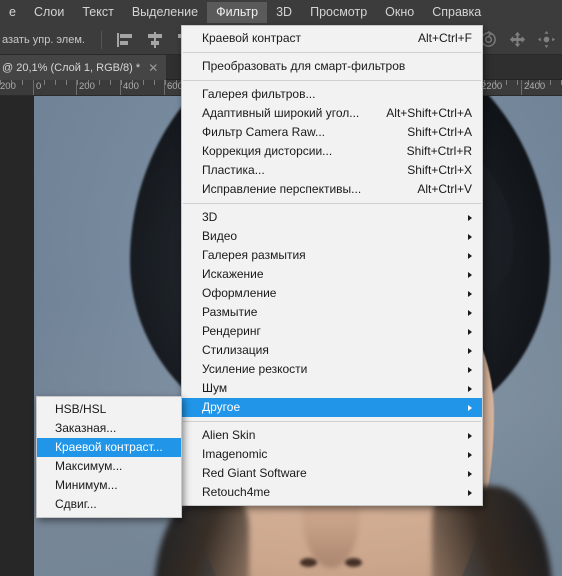  What do you see at coordinates (235, 350) in the screenshot?
I see `menu-item-label: Стилизация` at bounding box center [235, 350].